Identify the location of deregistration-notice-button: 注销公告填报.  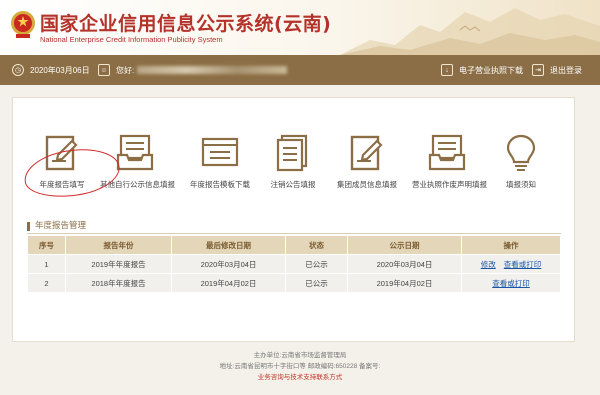
(293, 161).